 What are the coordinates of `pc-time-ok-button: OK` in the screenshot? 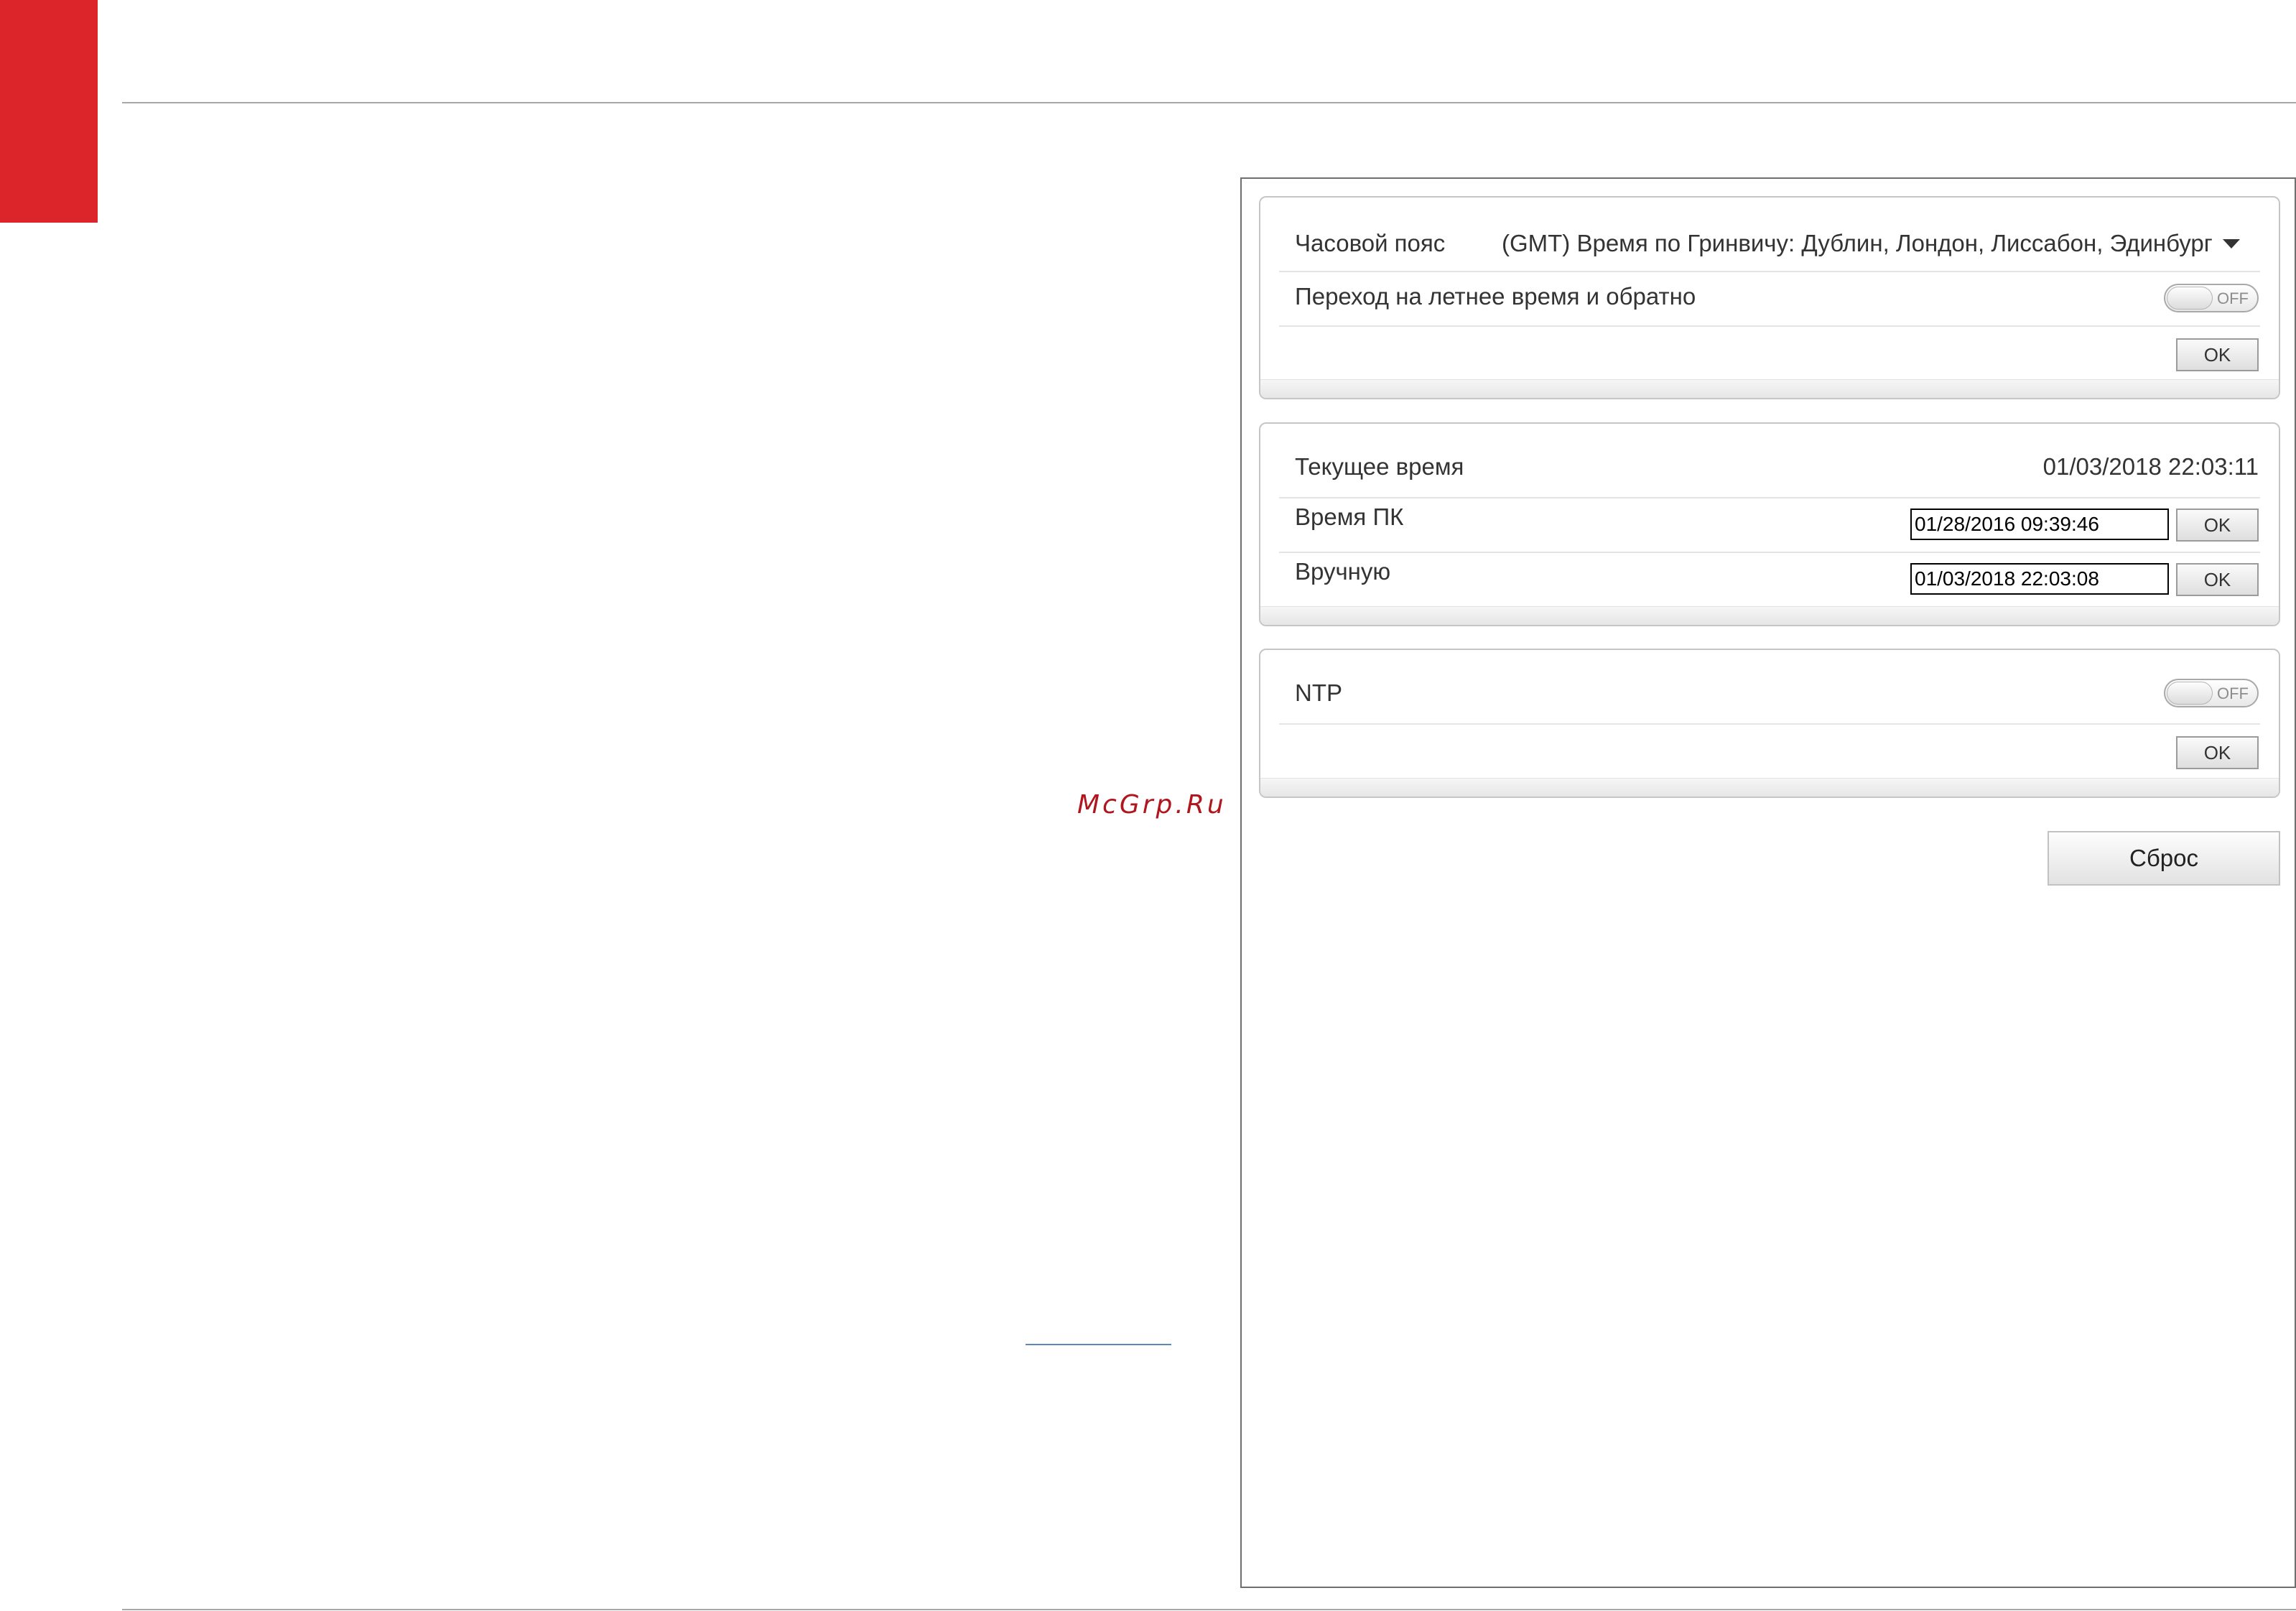 It's located at (2217, 525).